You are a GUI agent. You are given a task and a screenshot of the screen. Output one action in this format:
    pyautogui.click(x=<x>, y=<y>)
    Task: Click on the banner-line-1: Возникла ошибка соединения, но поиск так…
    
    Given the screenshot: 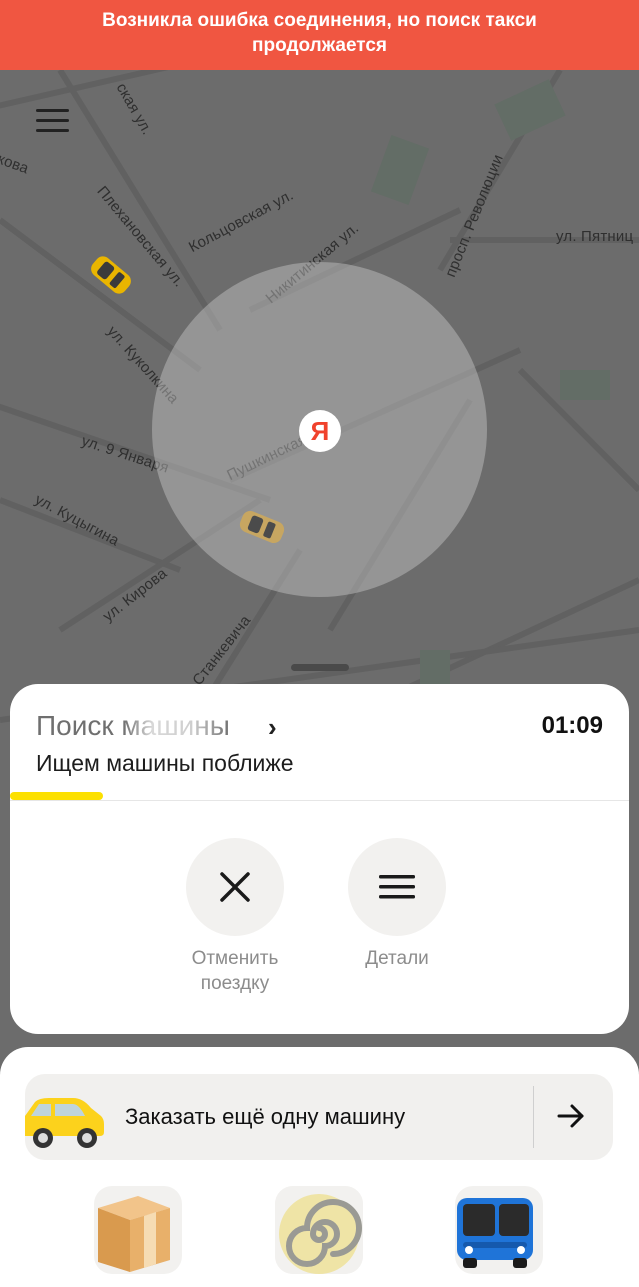 What is the action you would take?
    pyautogui.click(x=319, y=20)
    